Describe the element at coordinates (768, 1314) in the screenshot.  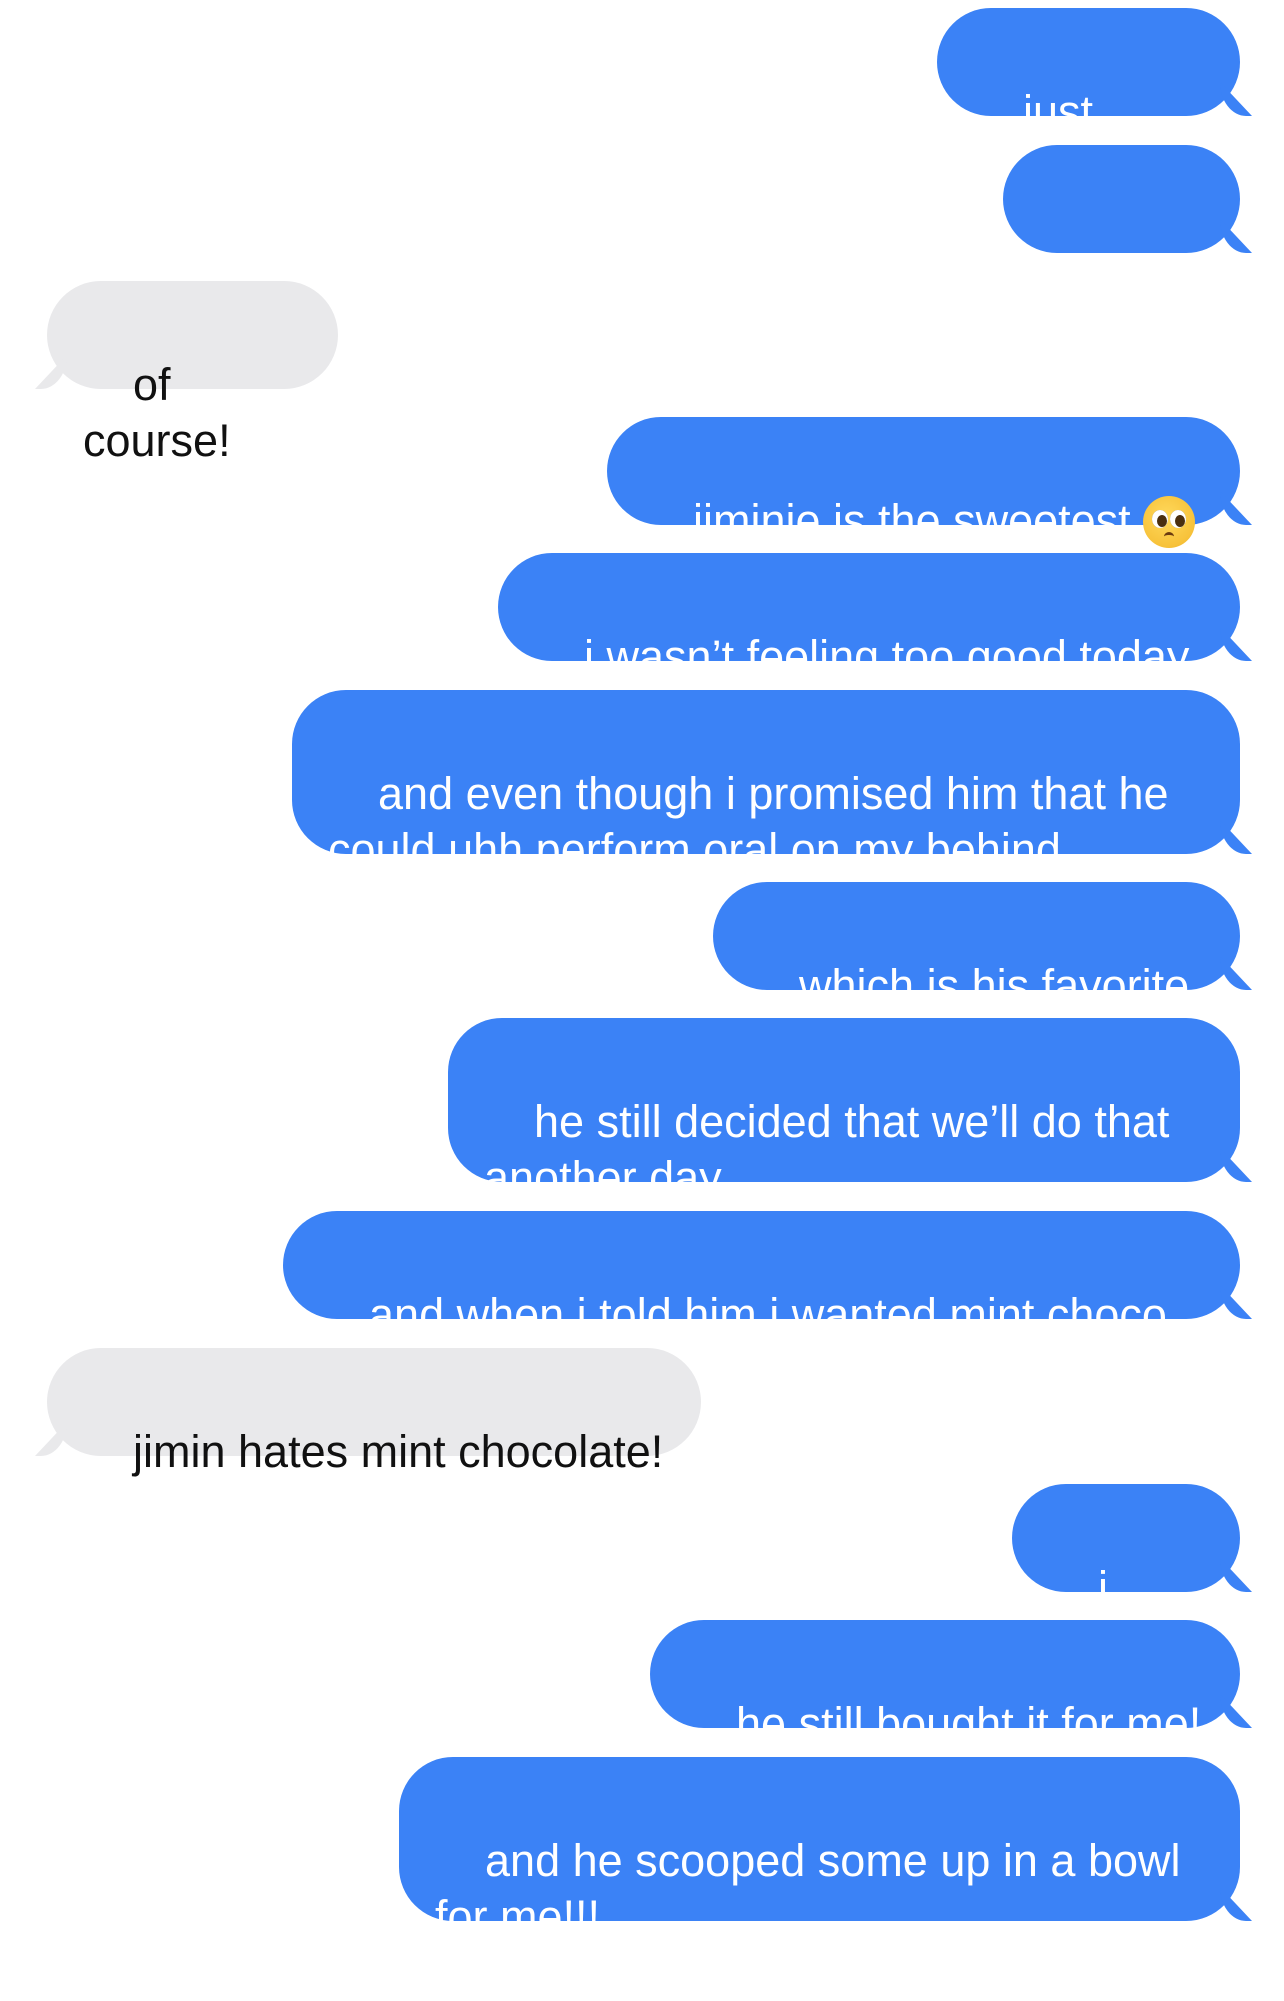
I see `message-text: and when i told him i wanted mint choco` at that location.